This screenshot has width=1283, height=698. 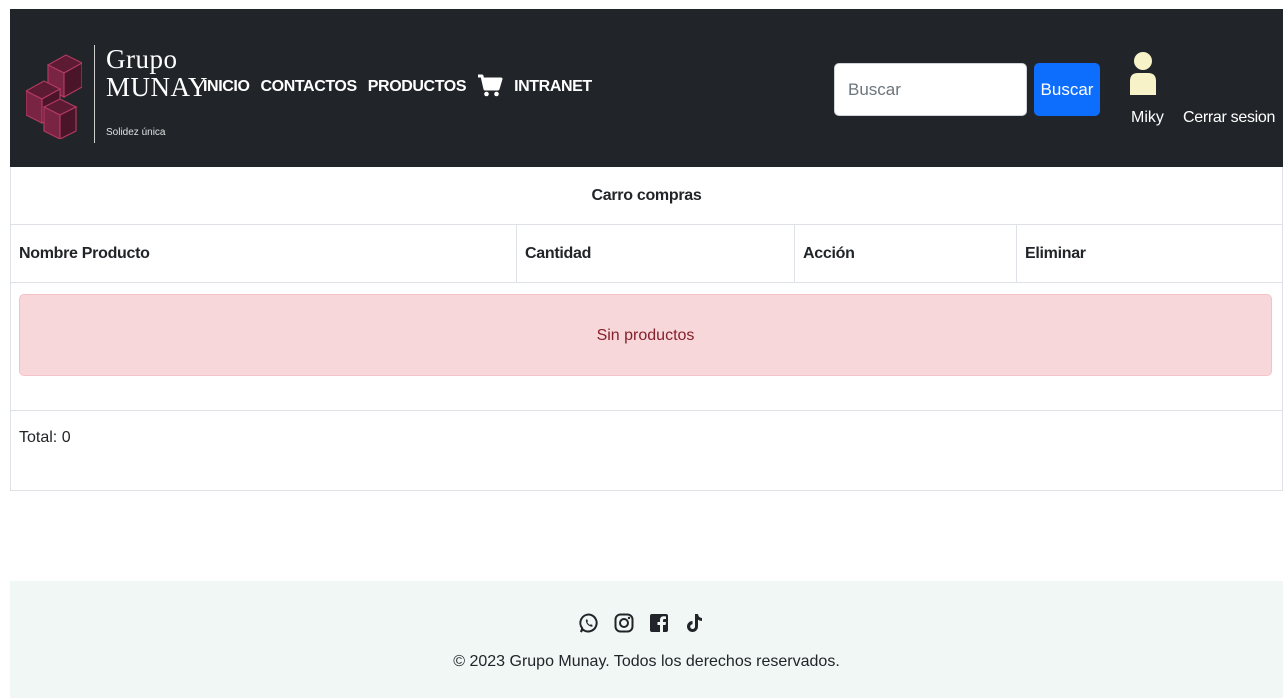 What do you see at coordinates (1147, 117) in the screenshot?
I see `user-name: Miky` at bounding box center [1147, 117].